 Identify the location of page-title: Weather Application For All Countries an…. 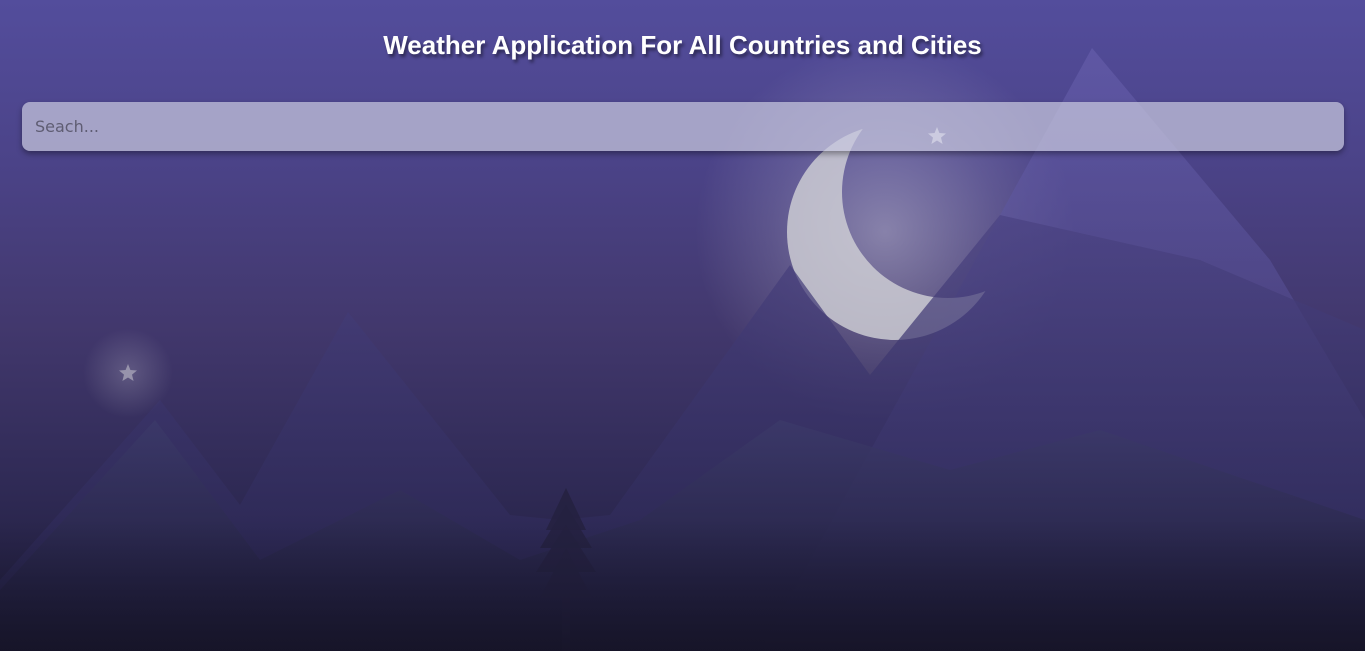
(682, 45).